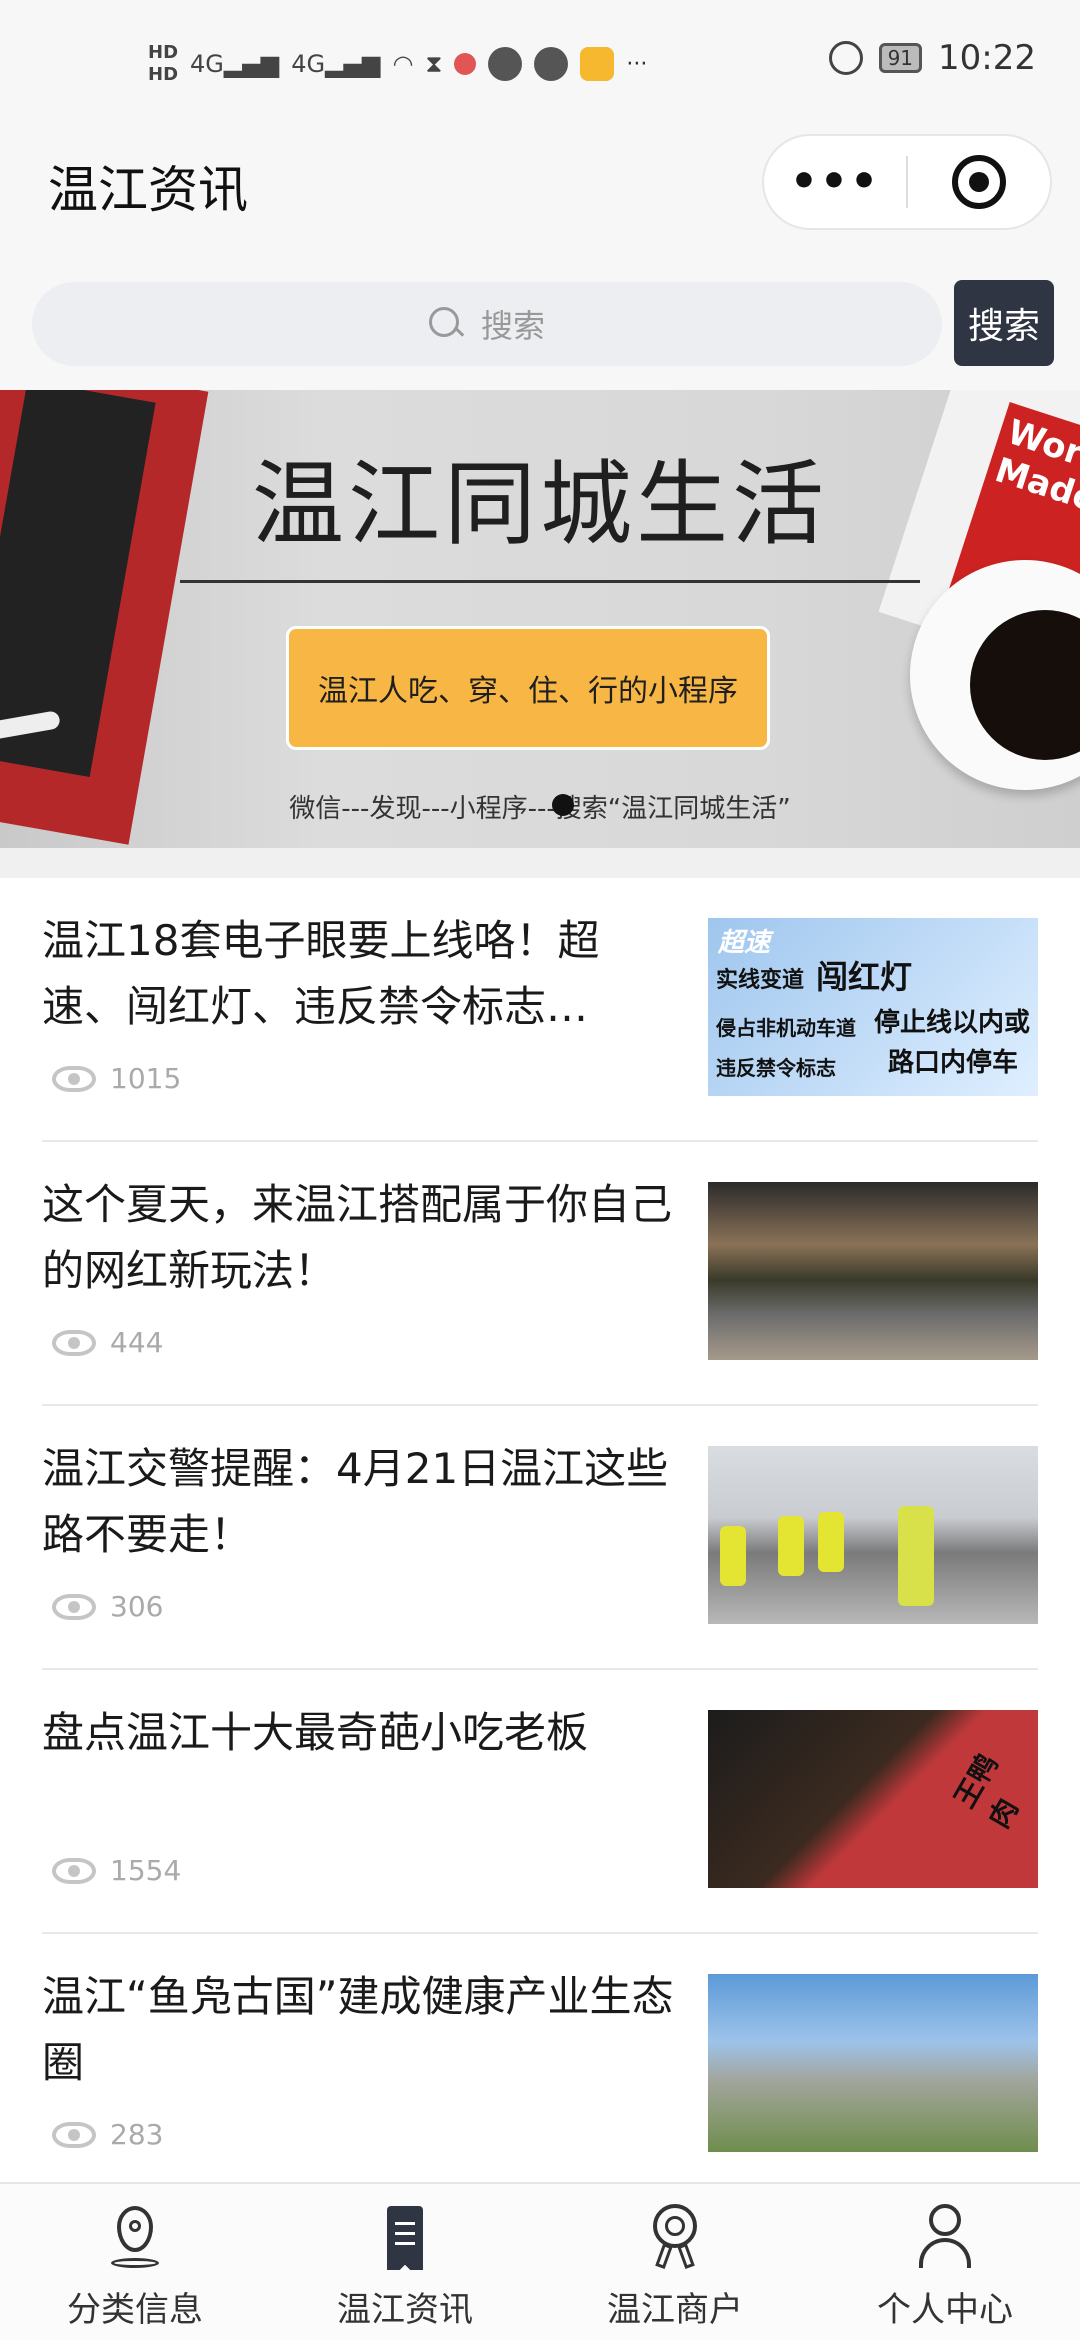 Image resolution: width=1080 pixels, height=2340 pixels. What do you see at coordinates (675, 2310) in the screenshot?
I see `tab-label: 温江商户` at bounding box center [675, 2310].